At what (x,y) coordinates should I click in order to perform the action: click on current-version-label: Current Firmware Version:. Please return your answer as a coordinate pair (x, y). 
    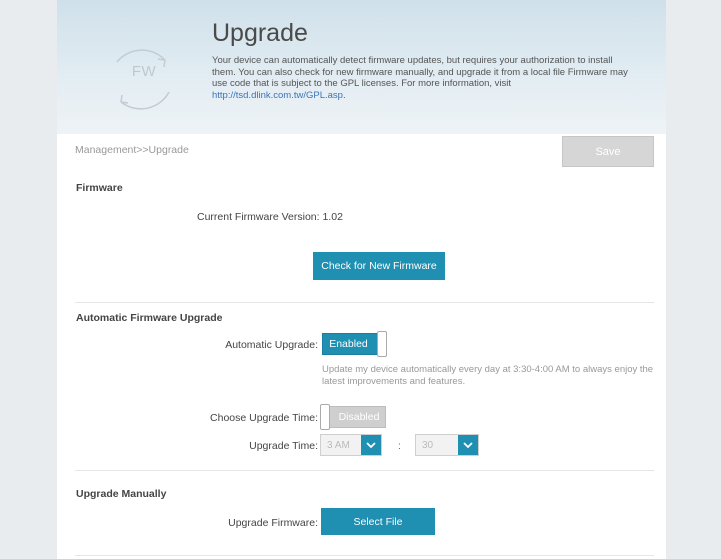
    Looking at the image, I should click on (258, 217).